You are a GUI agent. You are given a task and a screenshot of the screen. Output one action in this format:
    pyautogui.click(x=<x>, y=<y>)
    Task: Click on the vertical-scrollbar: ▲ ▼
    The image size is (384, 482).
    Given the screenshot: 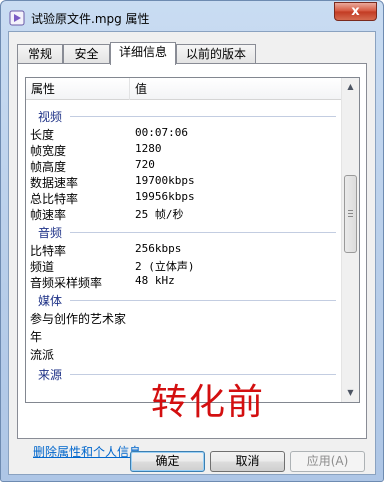 What is the action you would take?
    pyautogui.click(x=350, y=240)
    